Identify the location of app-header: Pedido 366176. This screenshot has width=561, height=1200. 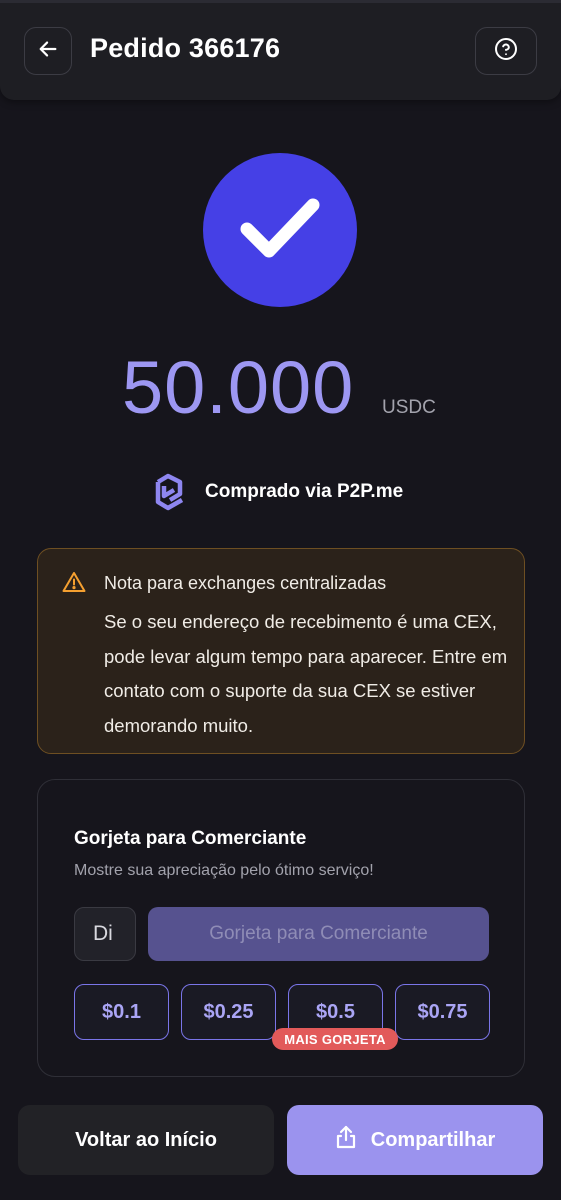
(280, 50).